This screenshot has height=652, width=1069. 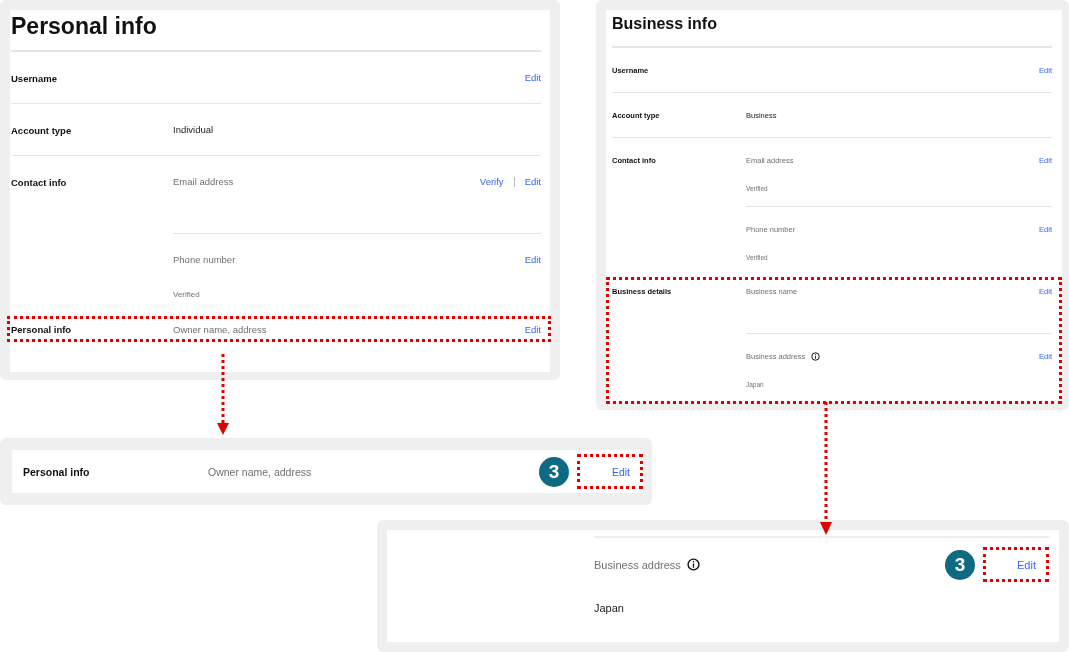 I want to click on field-label: Phone number, so click(x=204, y=259).